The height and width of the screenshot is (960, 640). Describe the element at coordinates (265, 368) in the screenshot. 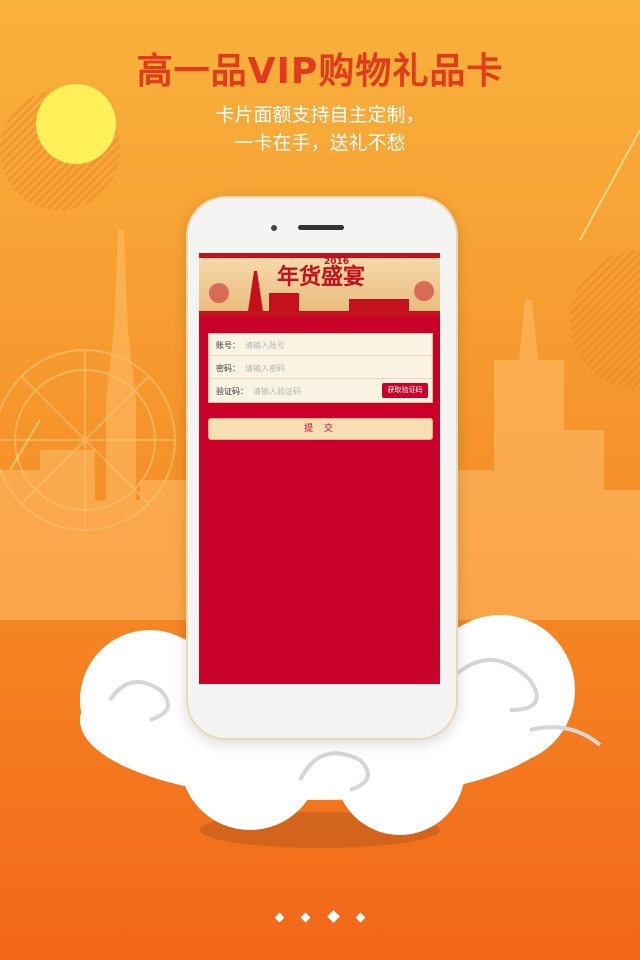

I see `password-input: 请输入密码` at that location.